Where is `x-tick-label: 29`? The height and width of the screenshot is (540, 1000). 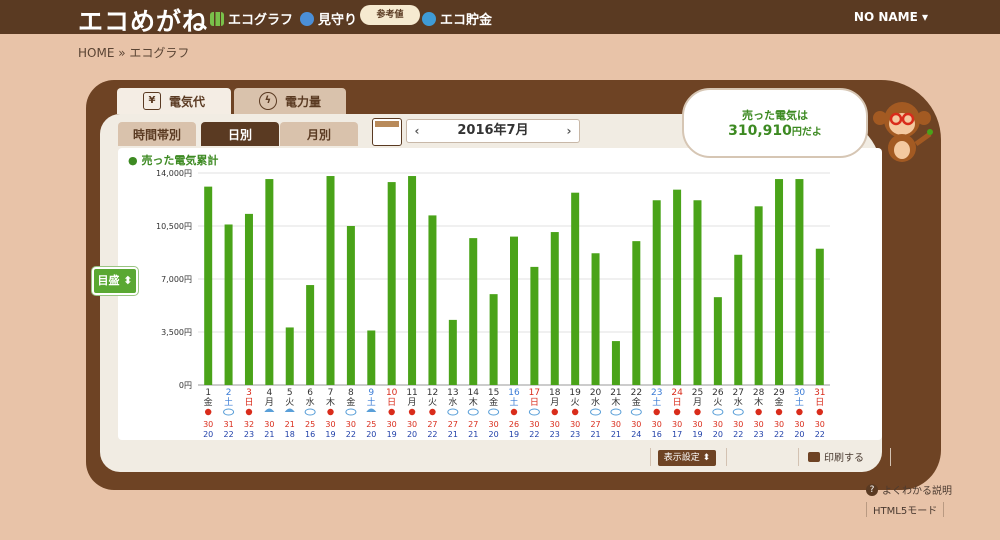 x-tick-label: 29 is located at coordinates (779, 393).